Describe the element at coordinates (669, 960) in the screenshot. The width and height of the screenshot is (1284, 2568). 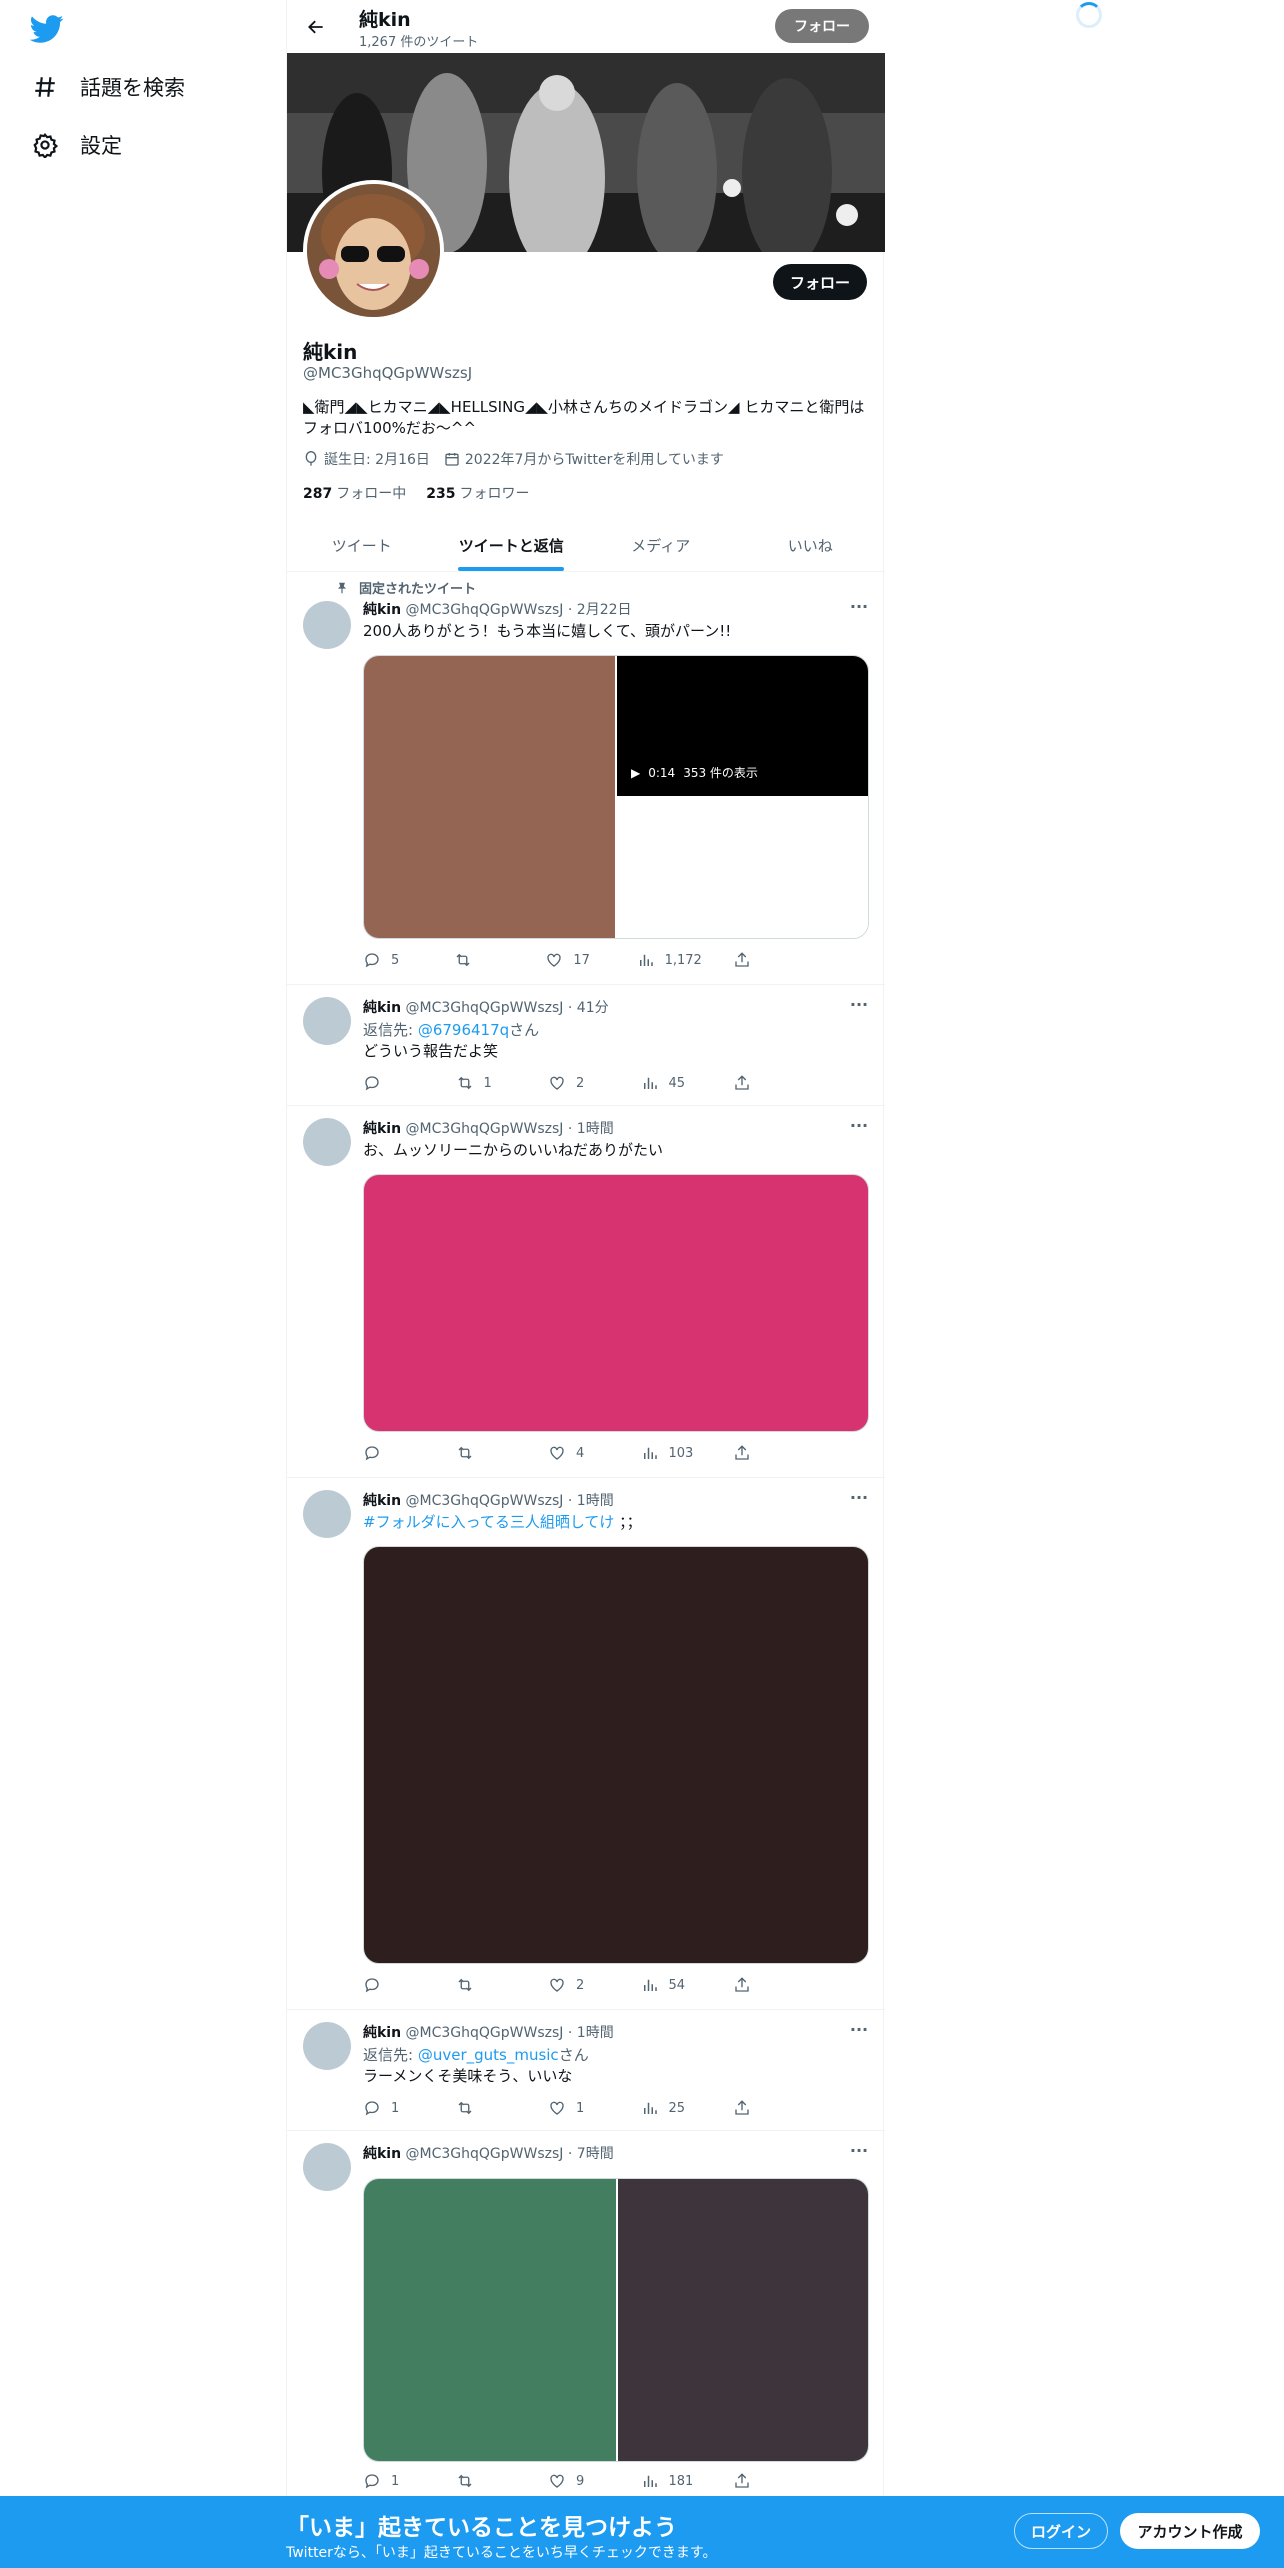
I see `views-button: 1,172` at that location.